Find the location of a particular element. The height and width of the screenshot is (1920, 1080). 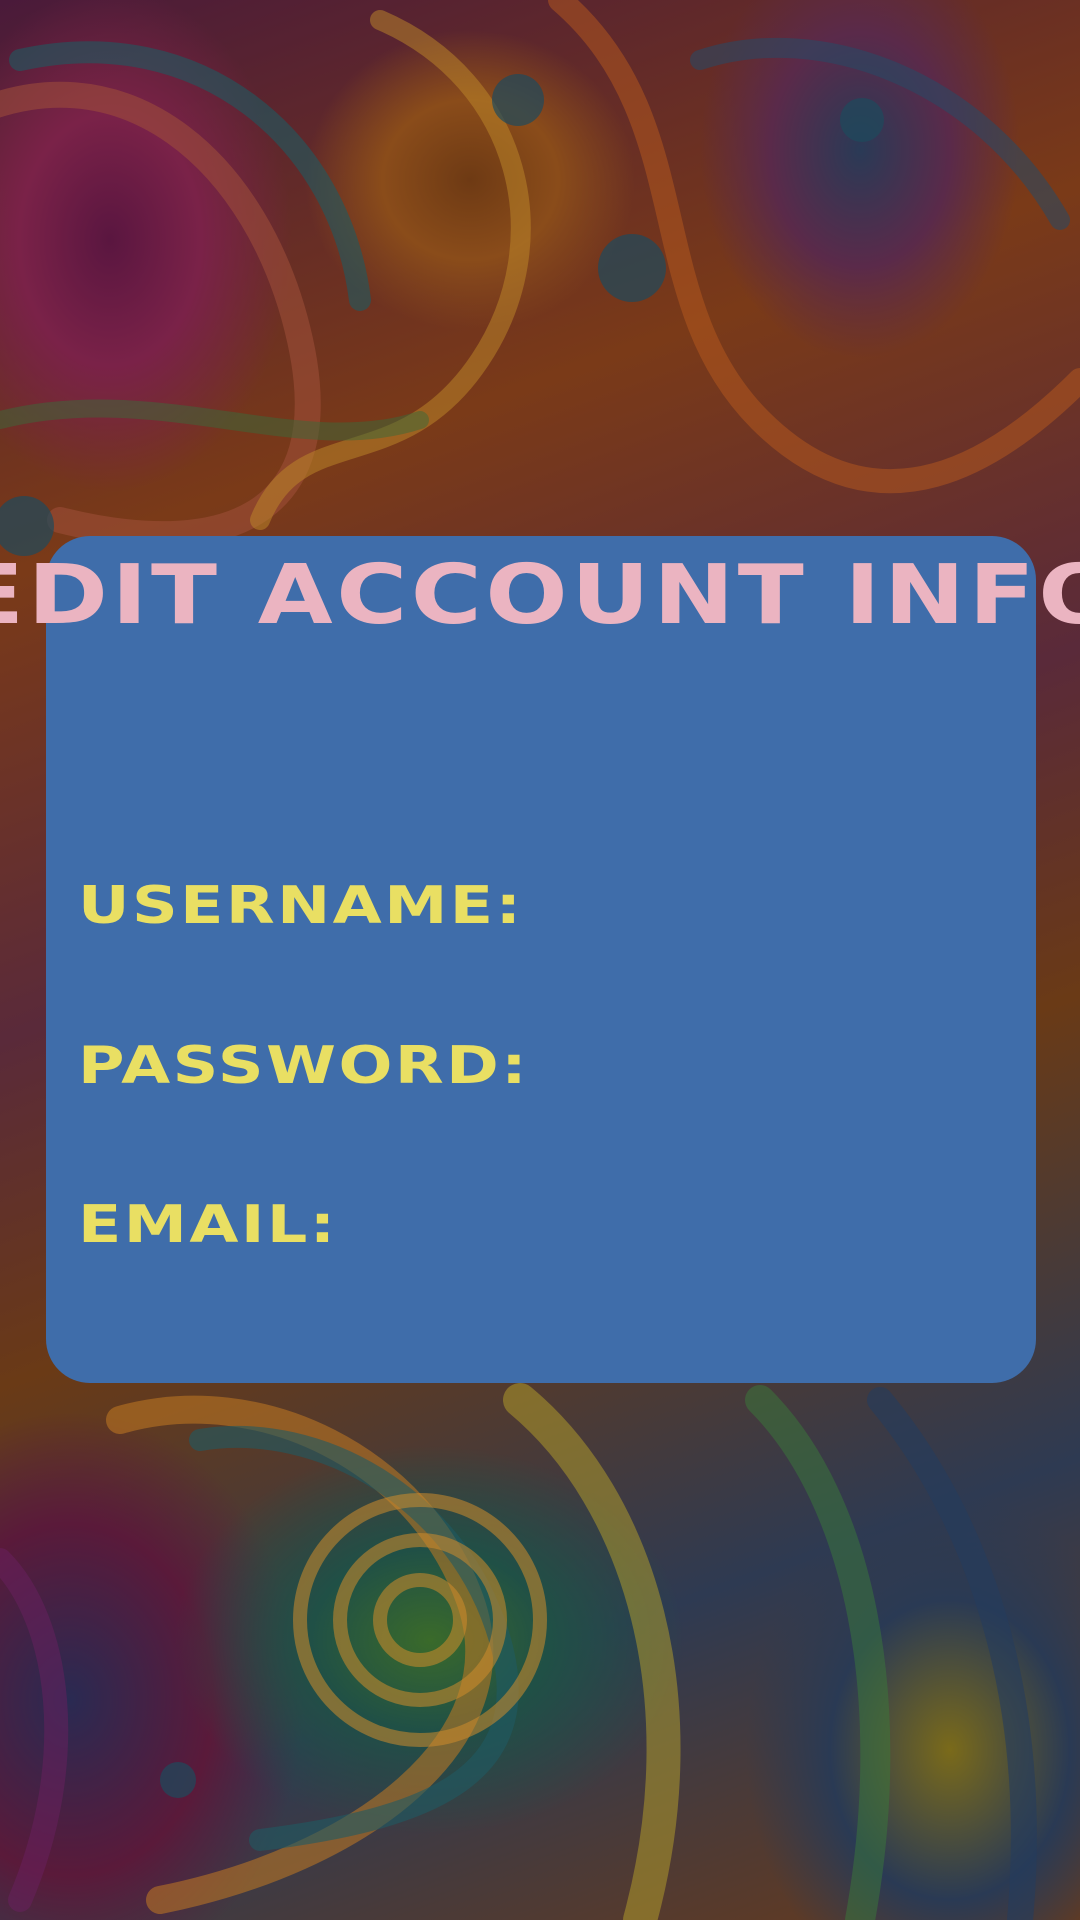

username-label: USERNAME: is located at coordinates (301, 906).